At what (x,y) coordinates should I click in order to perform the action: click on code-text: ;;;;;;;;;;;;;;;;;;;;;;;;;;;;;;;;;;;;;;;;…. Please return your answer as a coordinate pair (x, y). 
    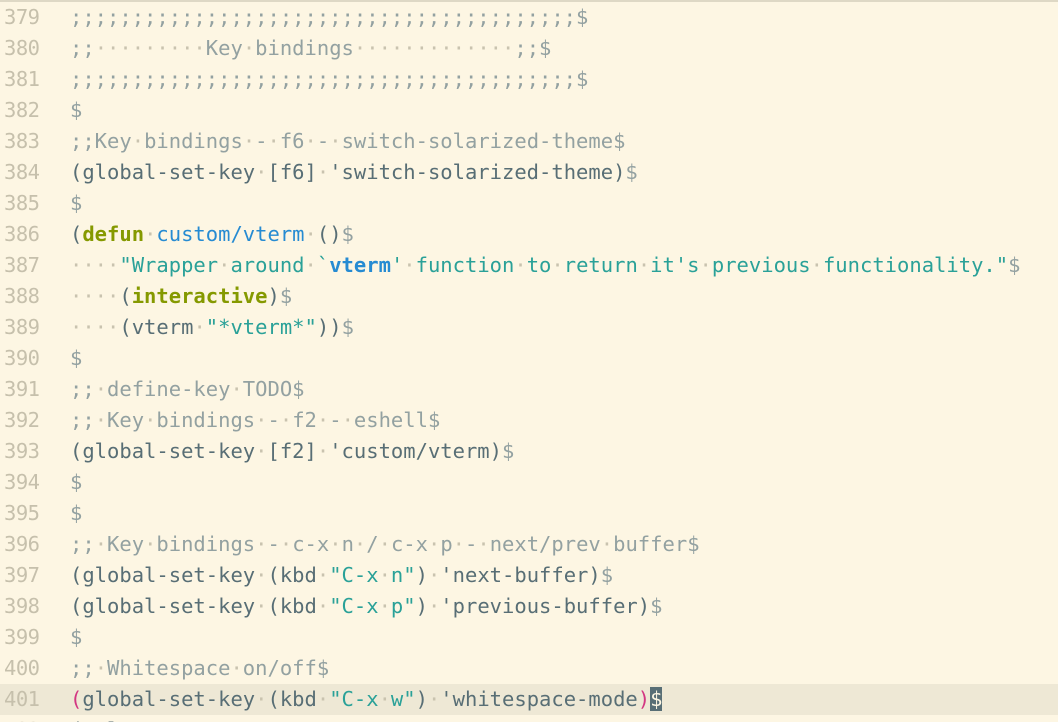
    Looking at the image, I should click on (325, 79).